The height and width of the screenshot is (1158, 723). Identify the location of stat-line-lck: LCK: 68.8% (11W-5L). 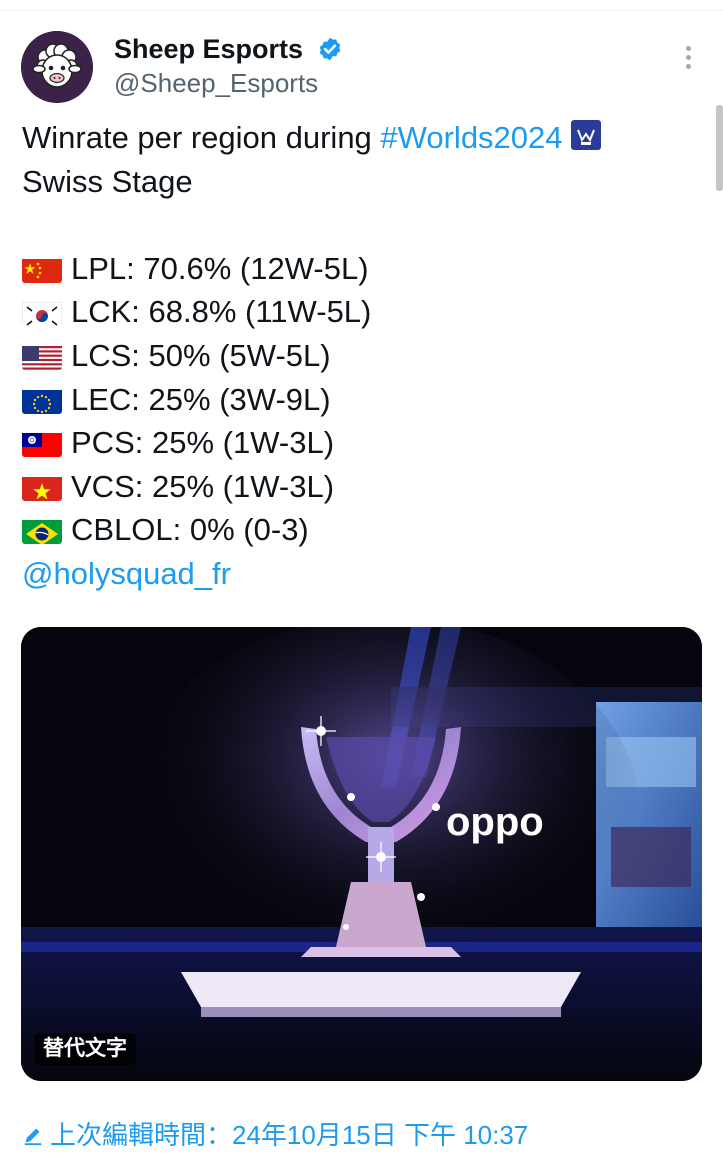
(362, 312).